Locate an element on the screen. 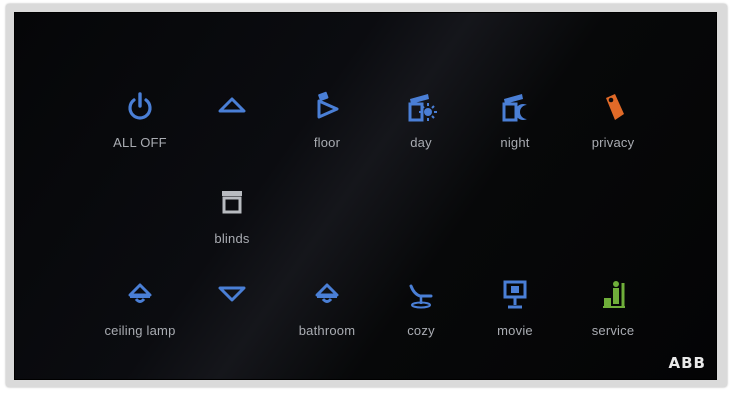 This screenshot has width=733, height=393. floor-button: floor is located at coordinates (327, 129).